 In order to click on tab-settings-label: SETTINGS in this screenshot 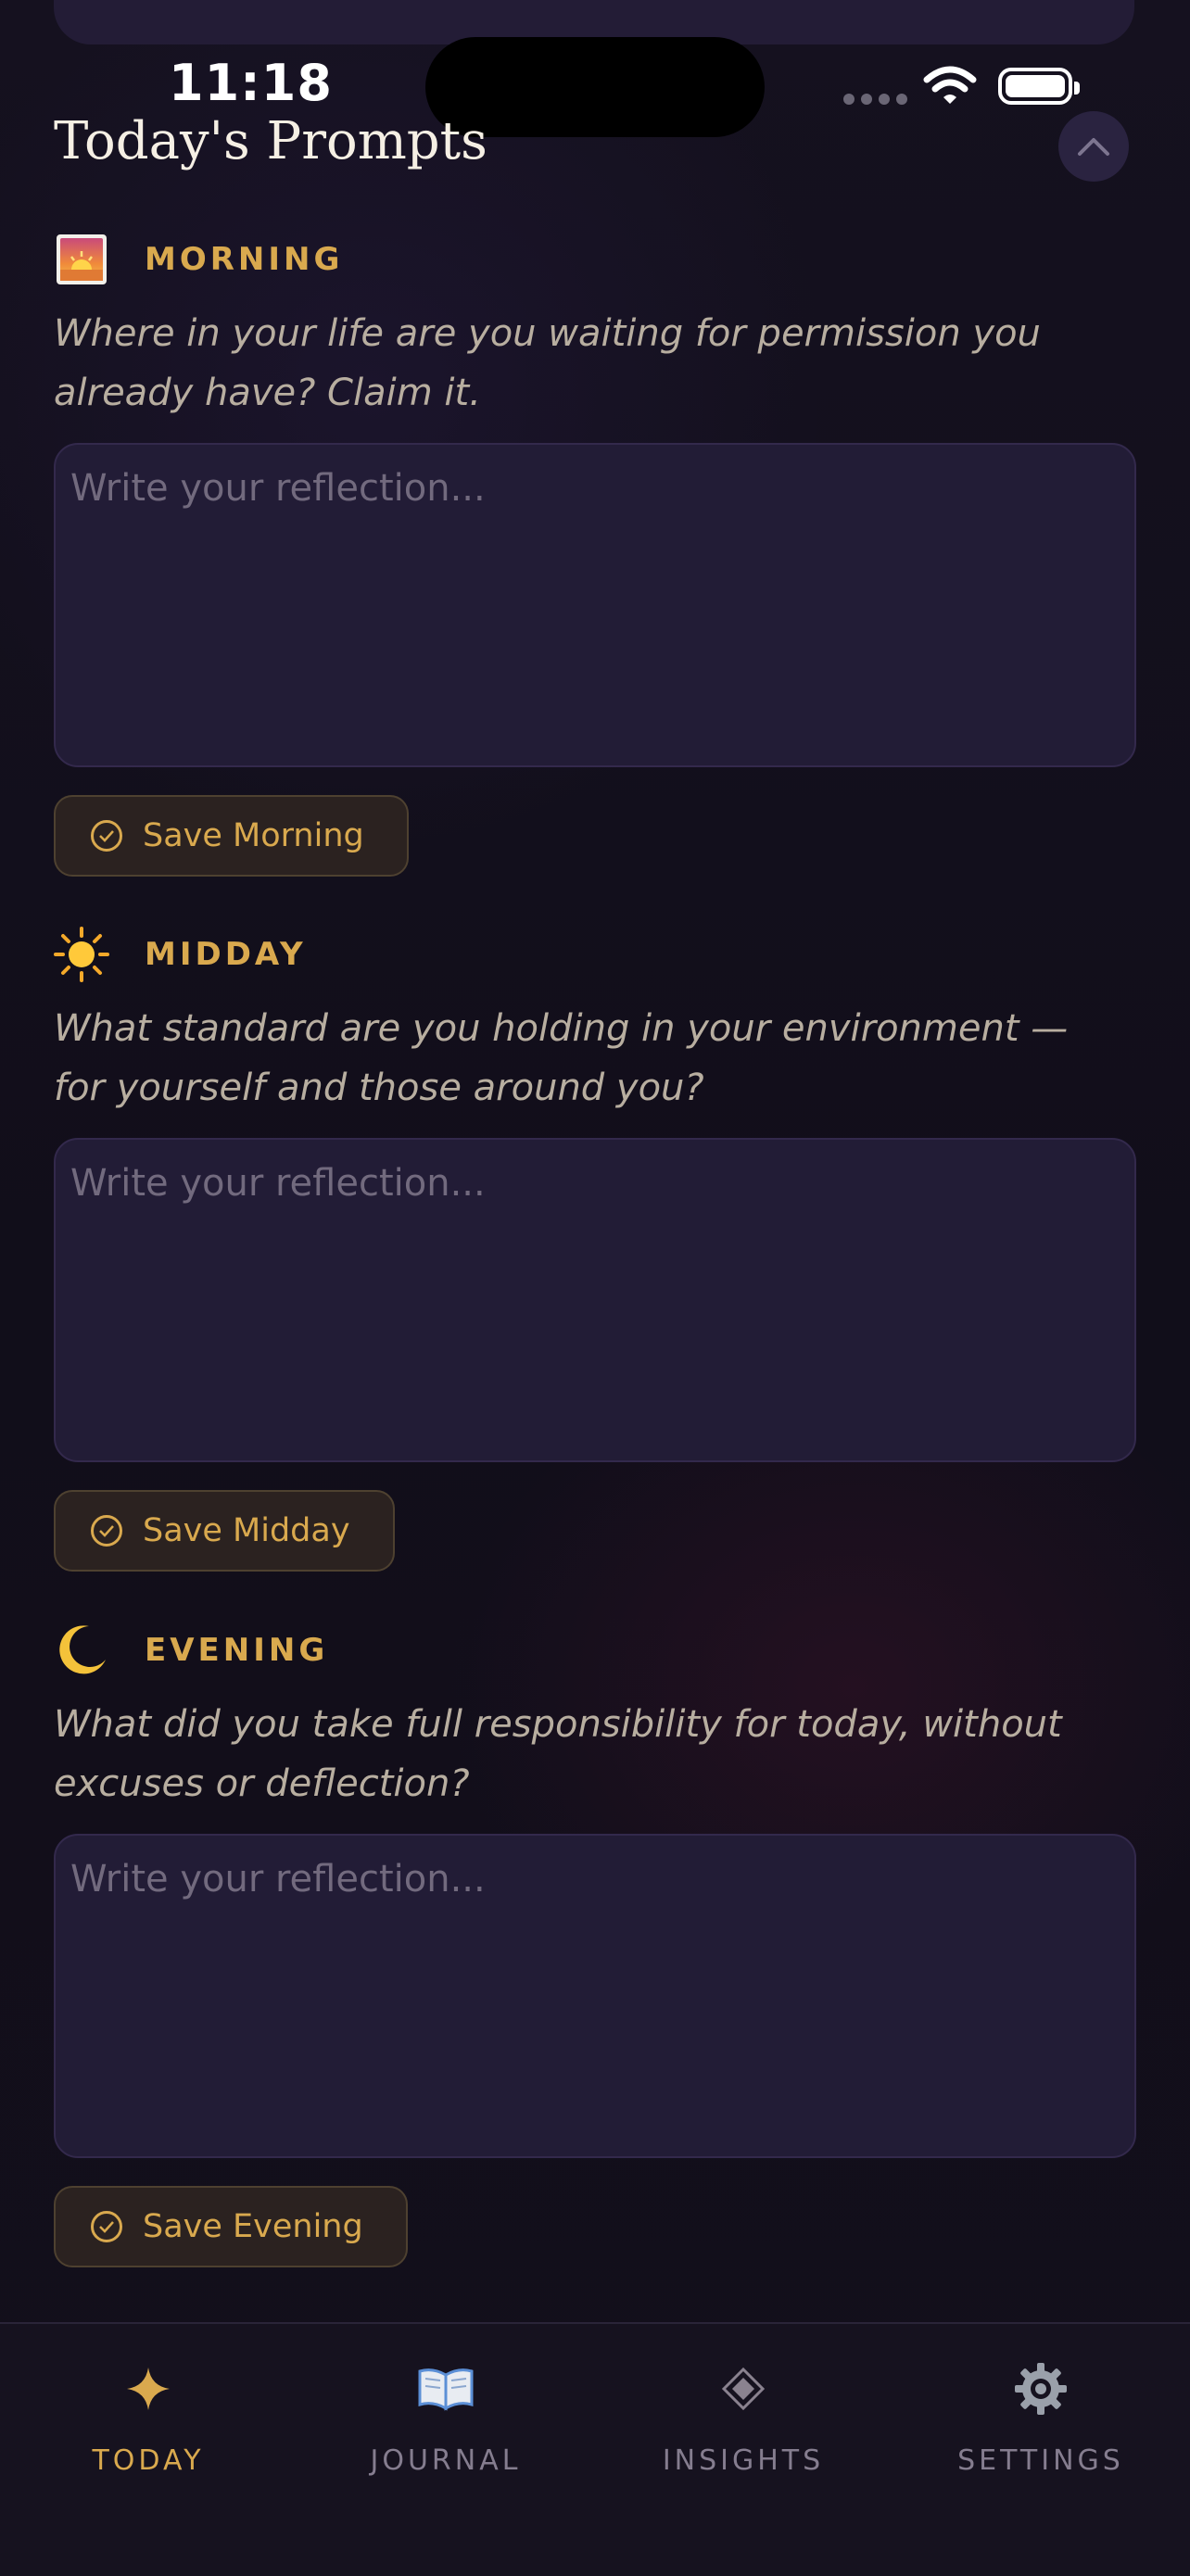, I will do `click(1040, 2460)`.